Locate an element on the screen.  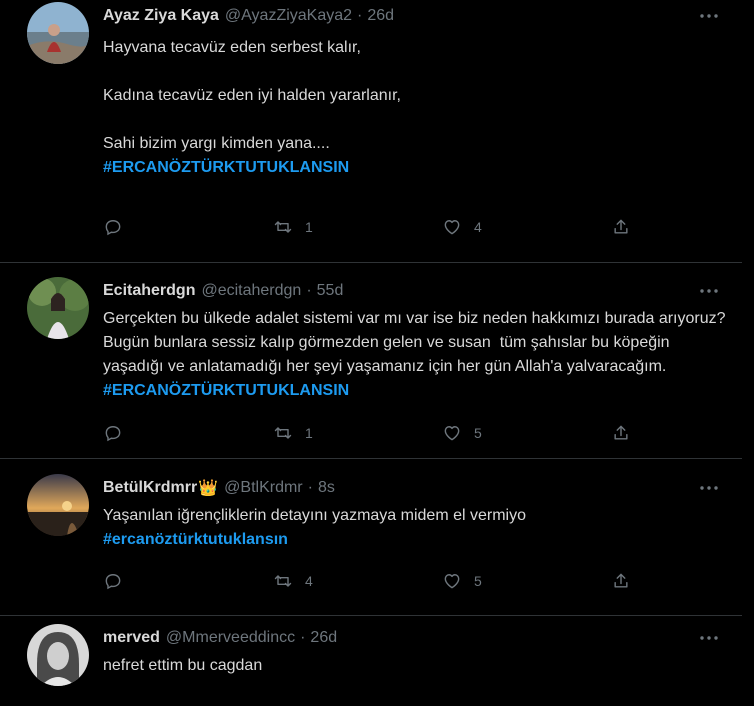
tweet-body: nefret ettim bu cagdan is located at coordinates (183, 665).